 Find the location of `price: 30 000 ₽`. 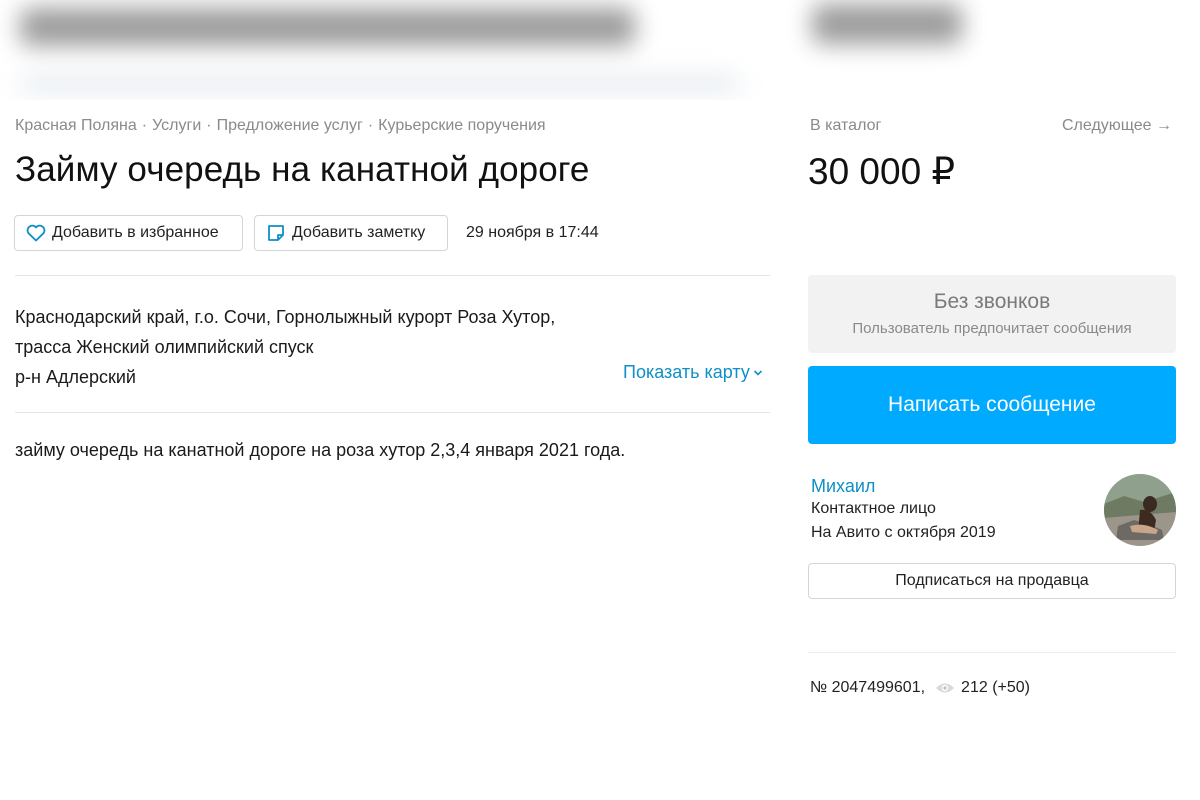

price: 30 000 ₽ is located at coordinates (881, 171).